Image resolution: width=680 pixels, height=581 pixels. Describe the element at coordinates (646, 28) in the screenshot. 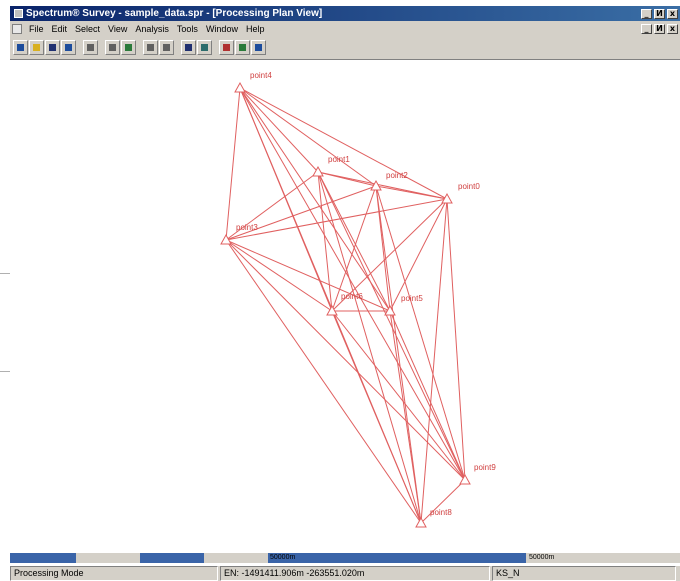

I see `doc-minimize-button: _` at that location.